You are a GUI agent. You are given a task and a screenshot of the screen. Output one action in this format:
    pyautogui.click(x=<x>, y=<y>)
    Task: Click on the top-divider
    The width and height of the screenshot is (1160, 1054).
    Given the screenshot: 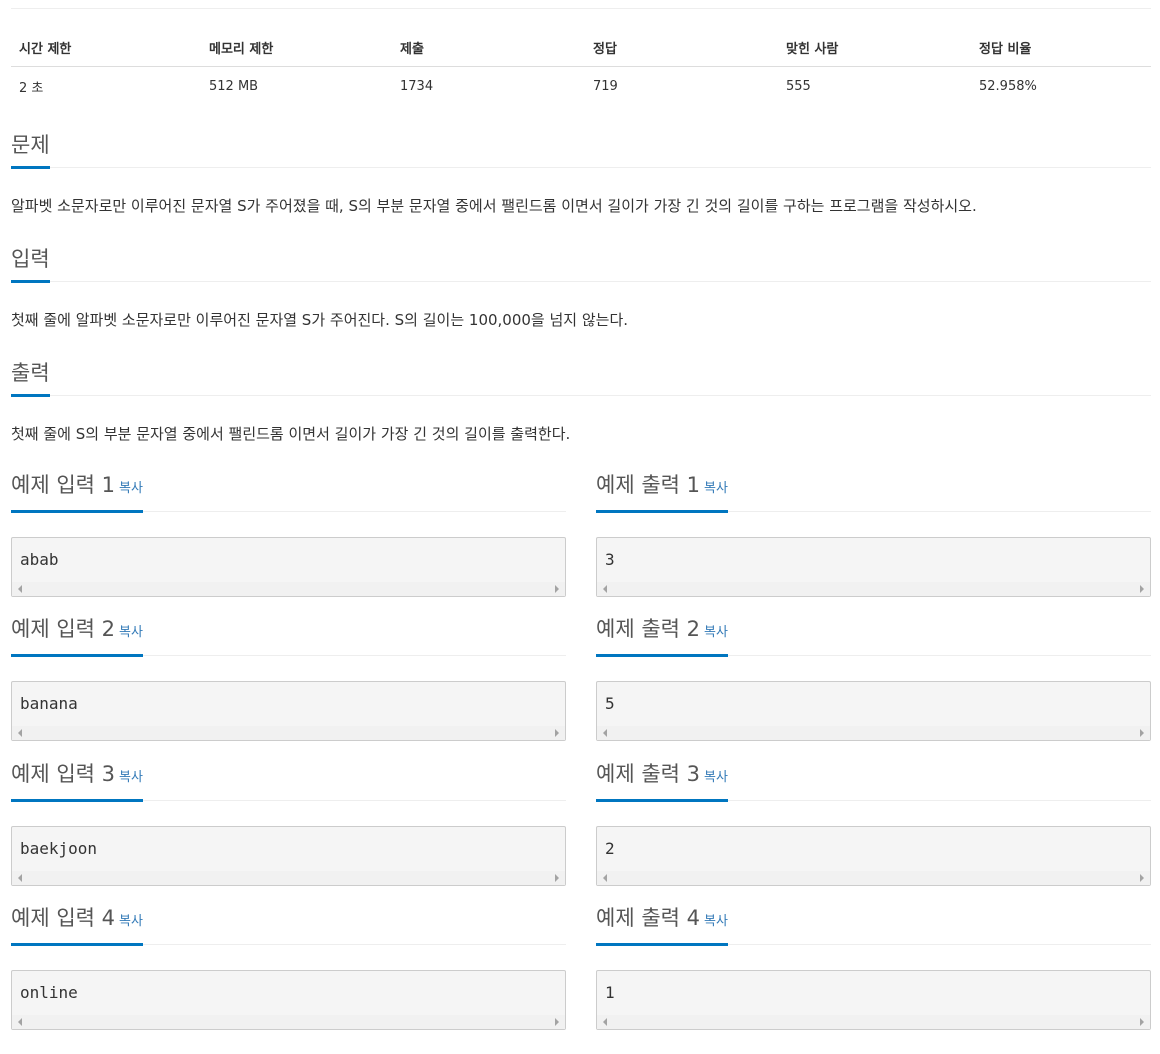 What is the action you would take?
    pyautogui.click(x=581, y=4)
    